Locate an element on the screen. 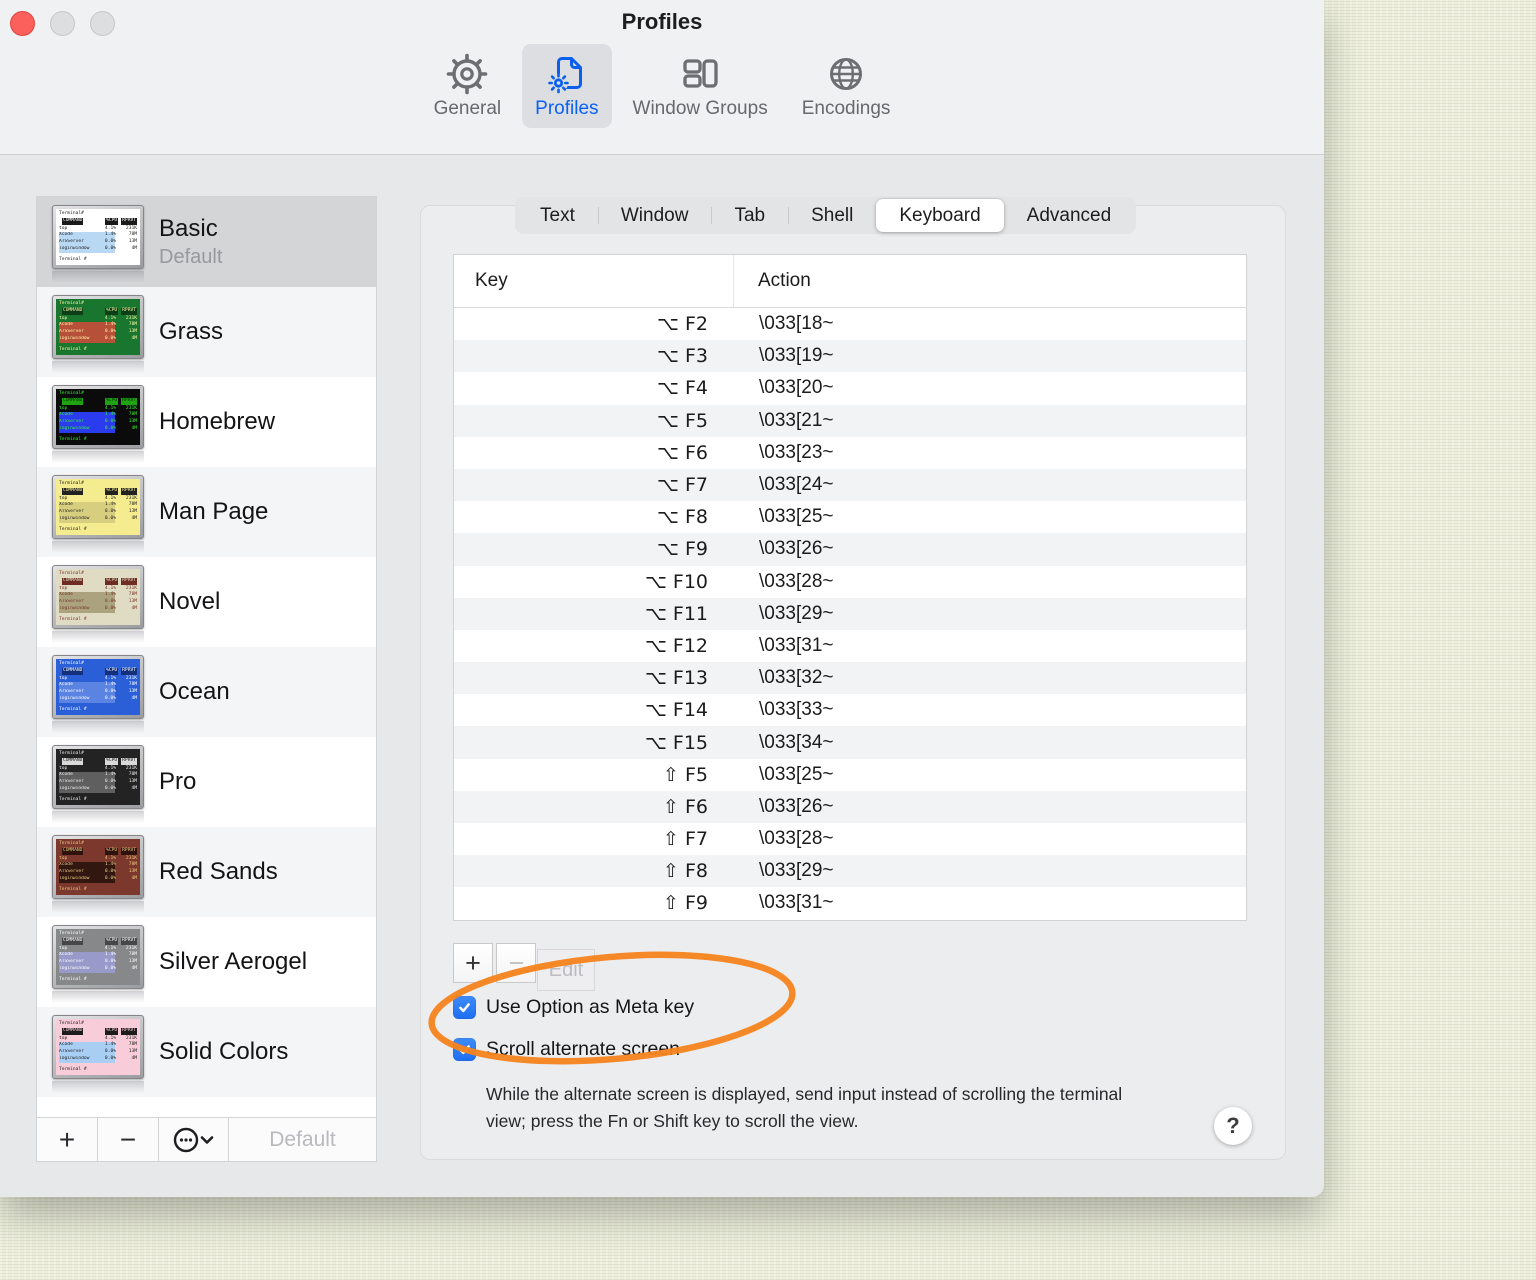 Image resolution: width=1536 pixels, height=1280 pixels. key-mapping-row: ⌥ F4 \033[20~ is located at coordinates (850, 388).